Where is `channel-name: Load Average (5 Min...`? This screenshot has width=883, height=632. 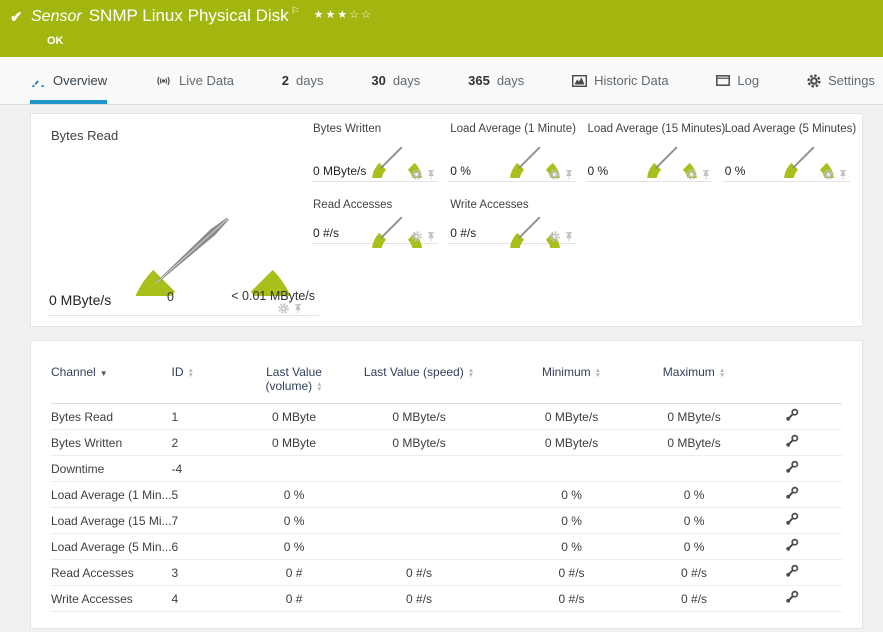
channel-name: Load Average (5 Min... is located at coordinates (111, 546).